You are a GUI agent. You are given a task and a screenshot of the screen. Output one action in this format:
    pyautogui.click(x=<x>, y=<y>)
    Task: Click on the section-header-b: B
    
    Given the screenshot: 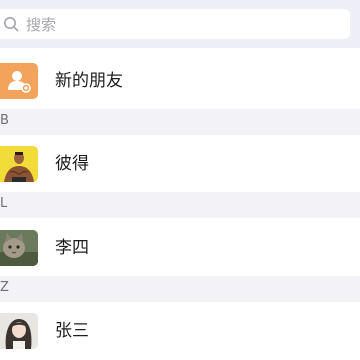 What is the action you would take?
    pyautogui.click(x=180, y=122)
    